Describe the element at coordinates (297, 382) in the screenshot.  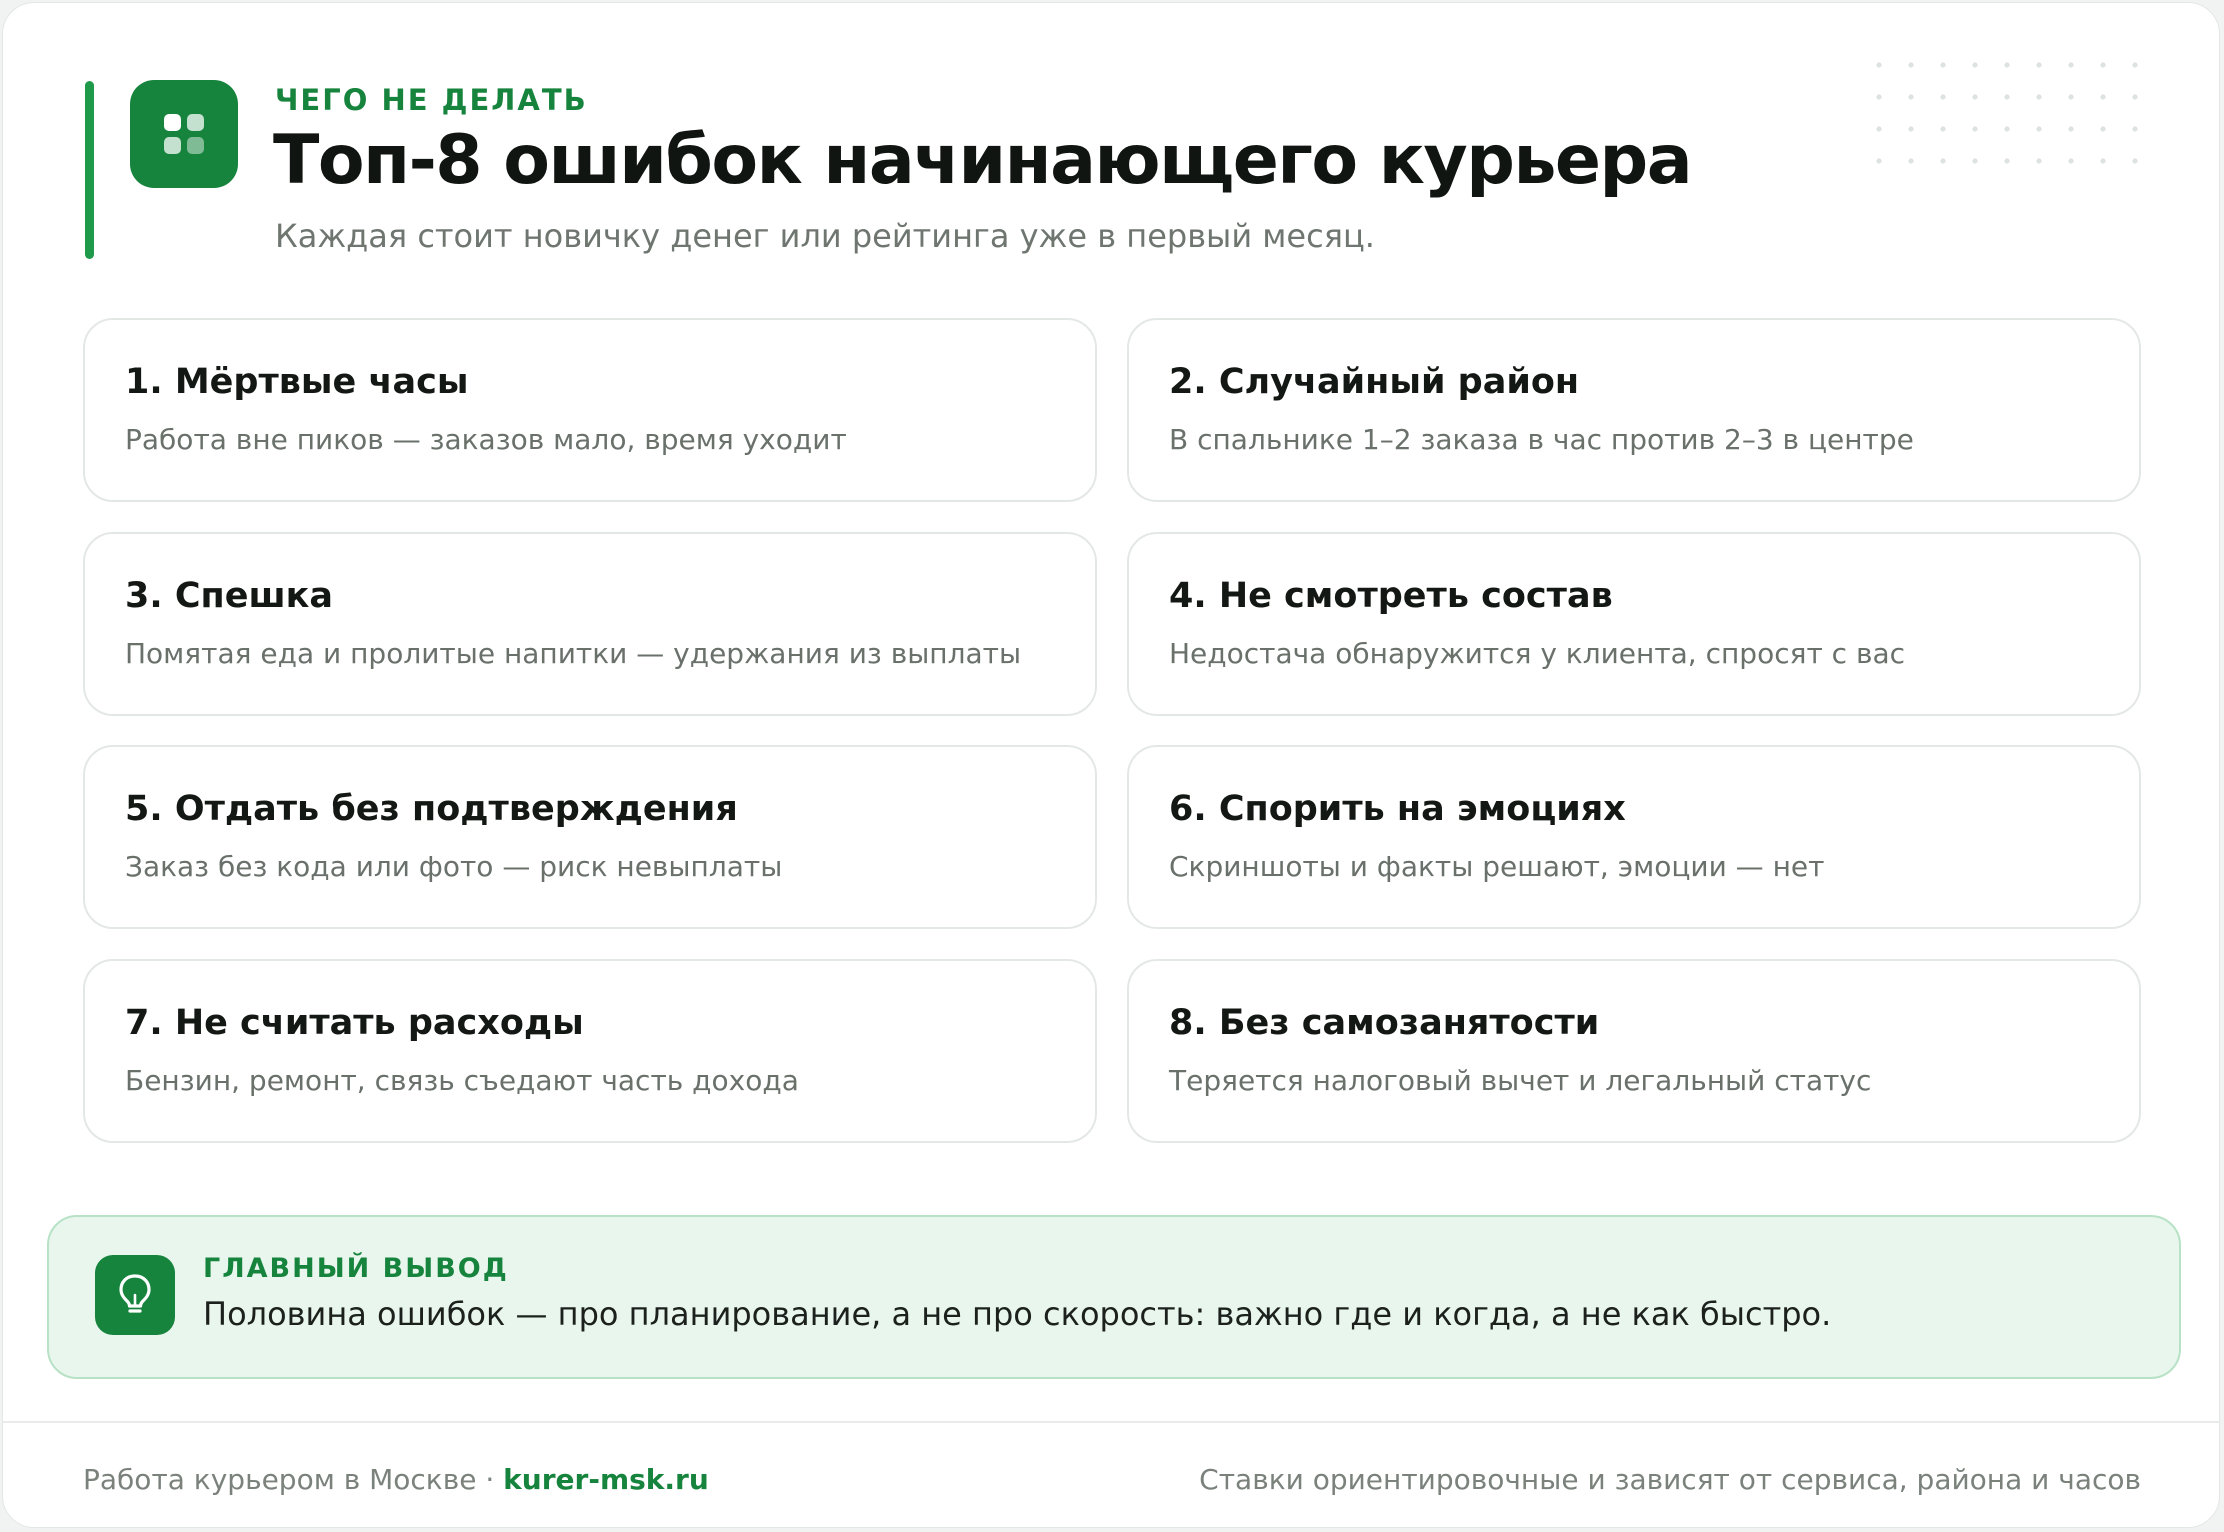
I see `mistake-title: 1. Мёртвые часы` at that location.